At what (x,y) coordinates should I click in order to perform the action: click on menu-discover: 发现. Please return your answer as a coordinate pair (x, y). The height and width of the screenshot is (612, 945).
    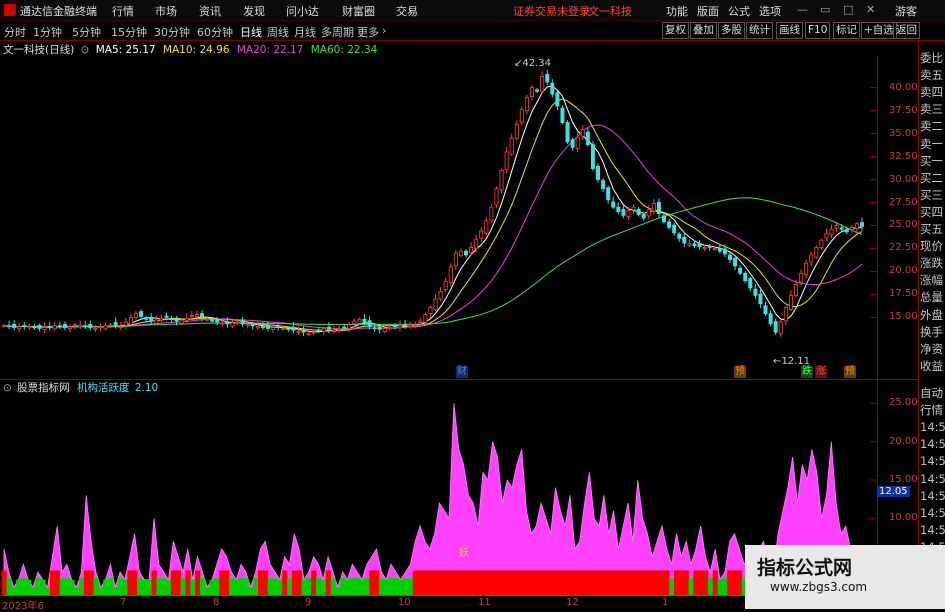
    Looking at the image, I should click on (254, 11).